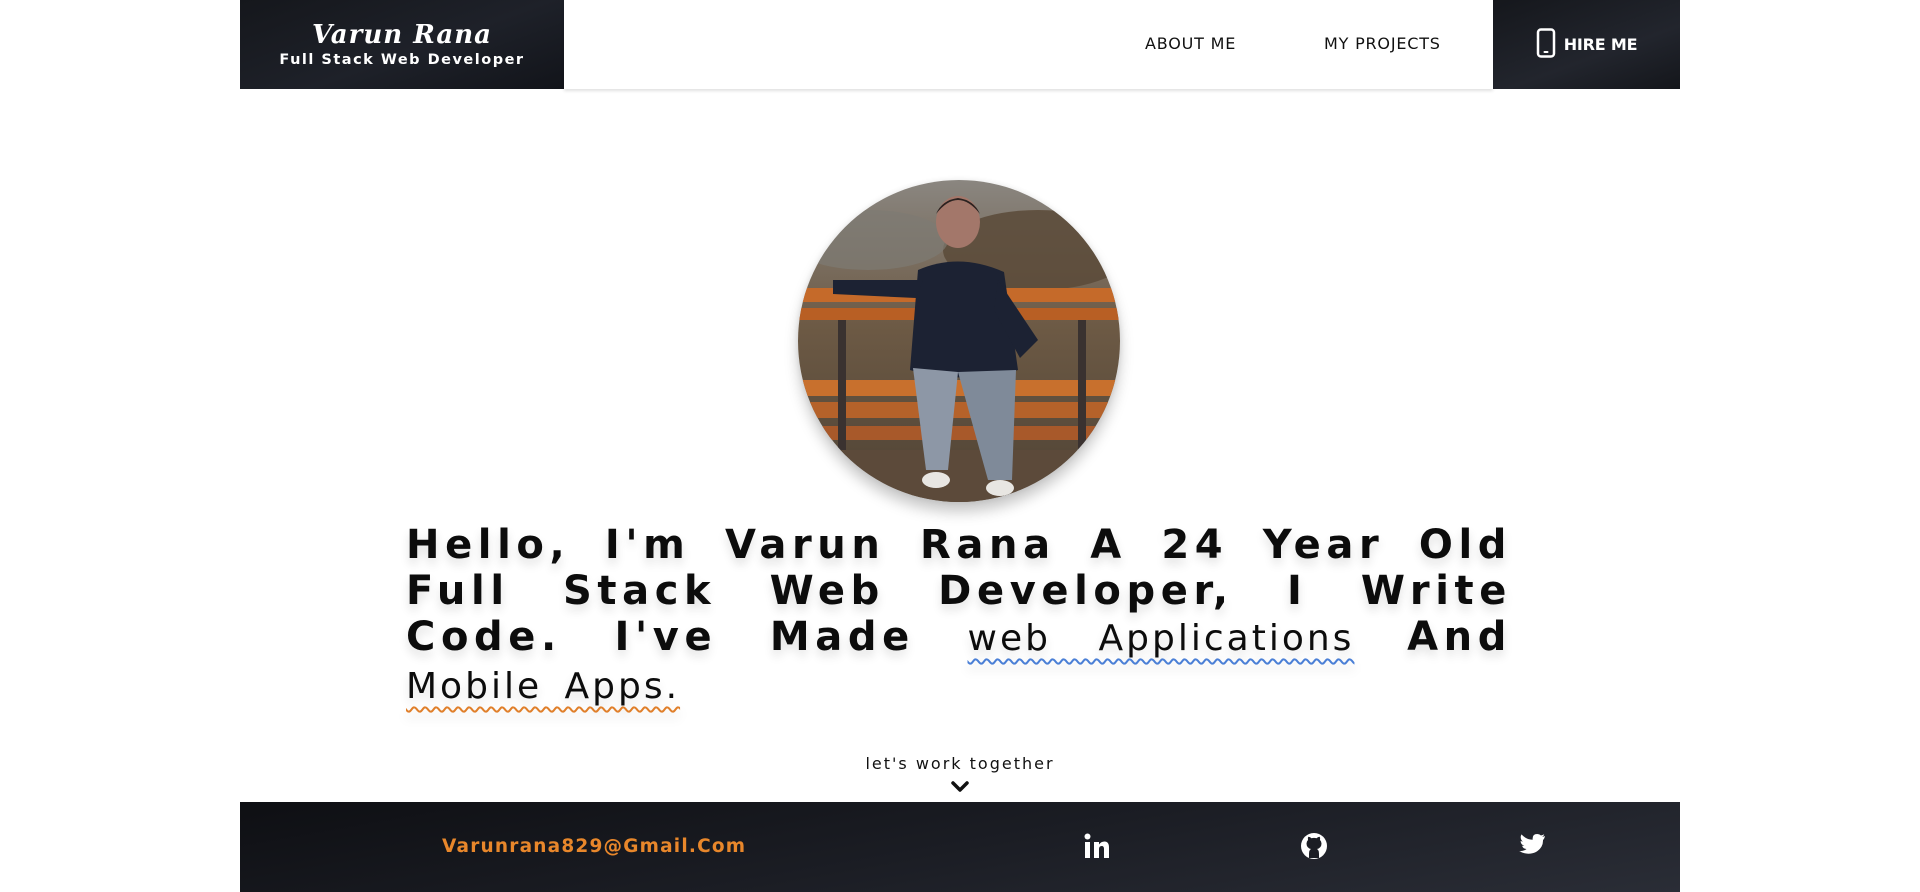  Describe the element at coordinates (1459, 637) in the screenshot. I see `intro-connector: And` at that location.